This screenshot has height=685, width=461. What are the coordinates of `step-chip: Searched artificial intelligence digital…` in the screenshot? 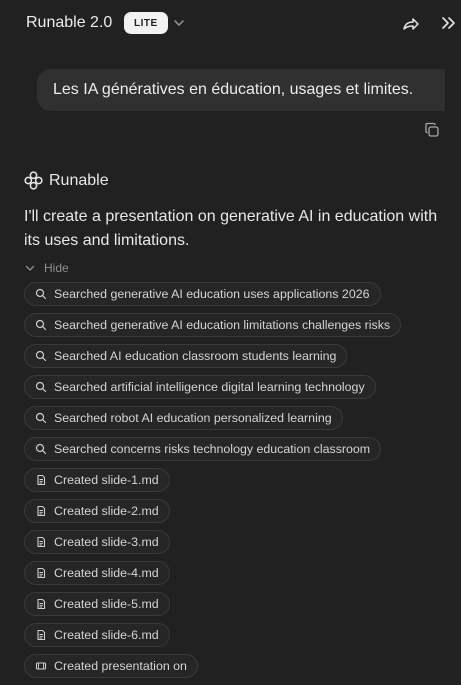 It's located at (200, 387).